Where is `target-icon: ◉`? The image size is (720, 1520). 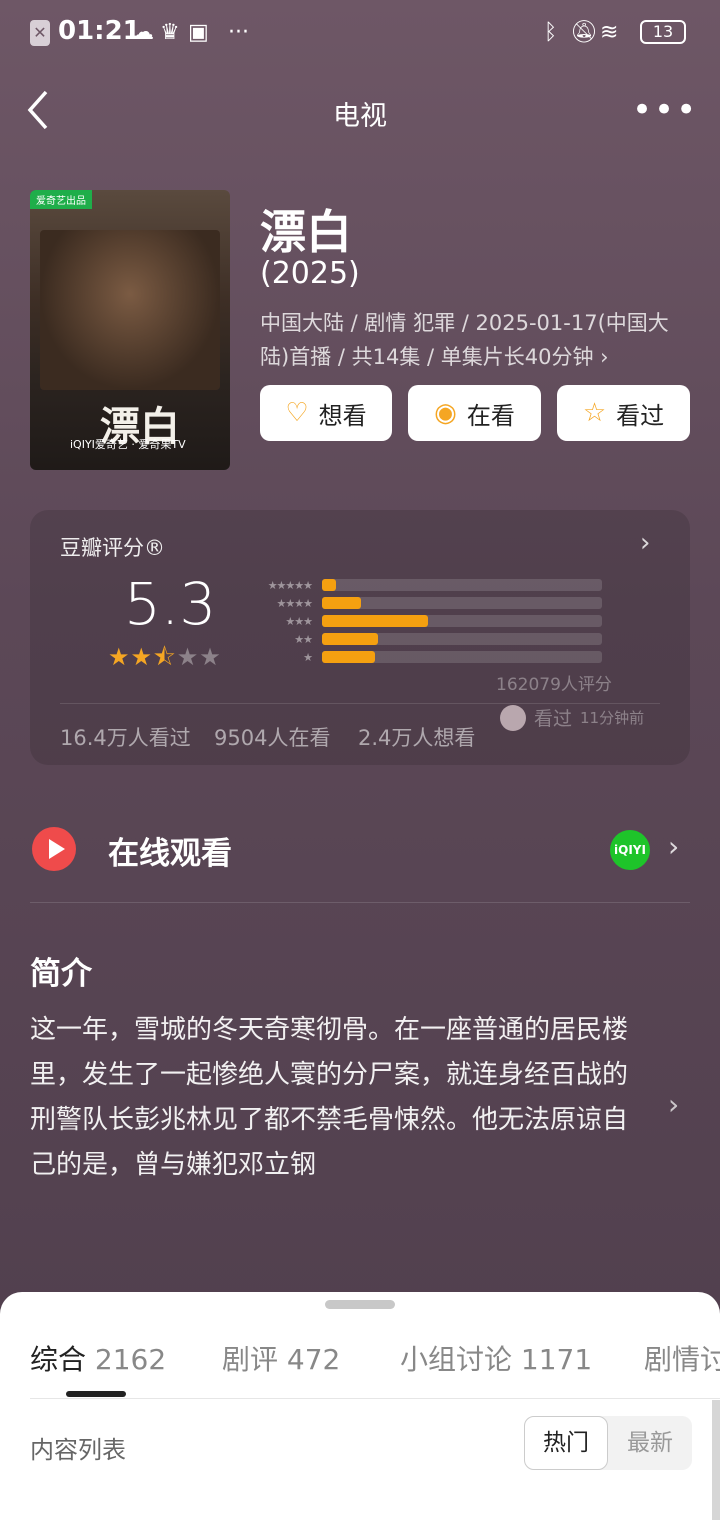
target-icon: ◉ is located at coordinates (445, 413).